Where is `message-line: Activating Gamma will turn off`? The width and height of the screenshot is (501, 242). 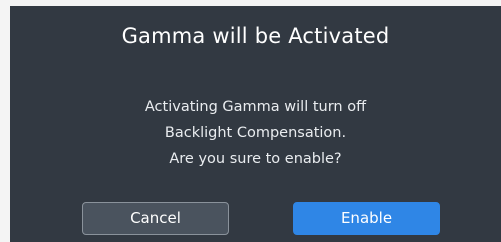
message-line: Activating Gamma will turn off is located at coordinates (255, 107).